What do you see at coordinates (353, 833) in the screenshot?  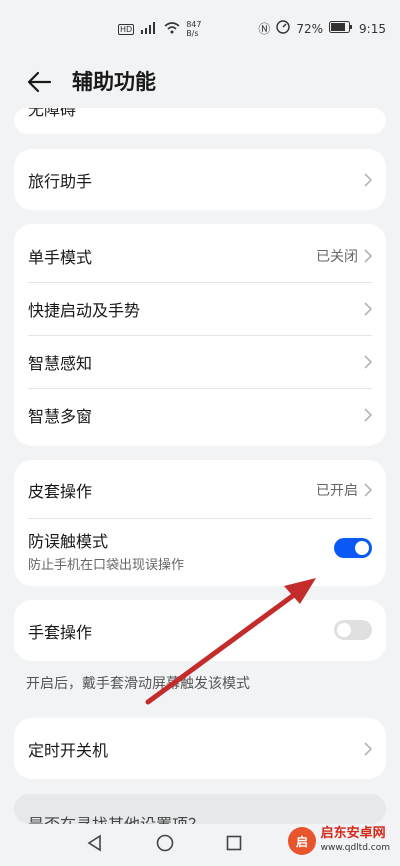 I see `watermark-text: 启东安卓网` at bounding box center [353, 833].